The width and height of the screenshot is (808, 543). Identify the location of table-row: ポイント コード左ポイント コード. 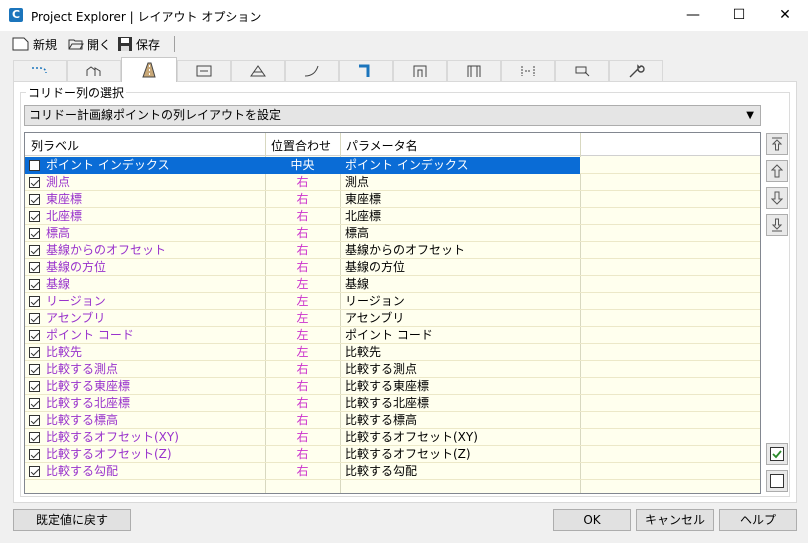
(392, 335).